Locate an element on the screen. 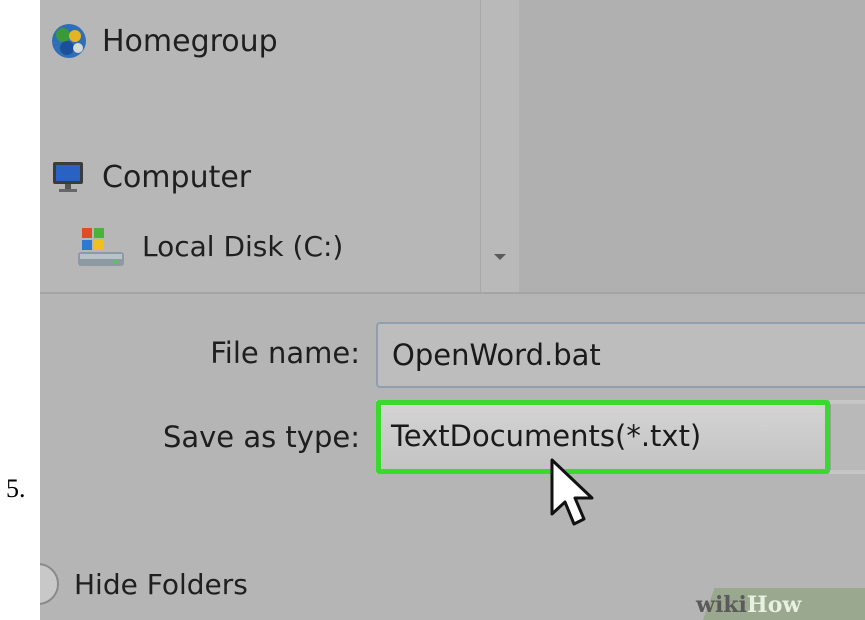 Image resolution: width=865 pixels, height=620 pixels. nav-item-local-disk: Local Disk (C:) is located at coordinates (209, 246).